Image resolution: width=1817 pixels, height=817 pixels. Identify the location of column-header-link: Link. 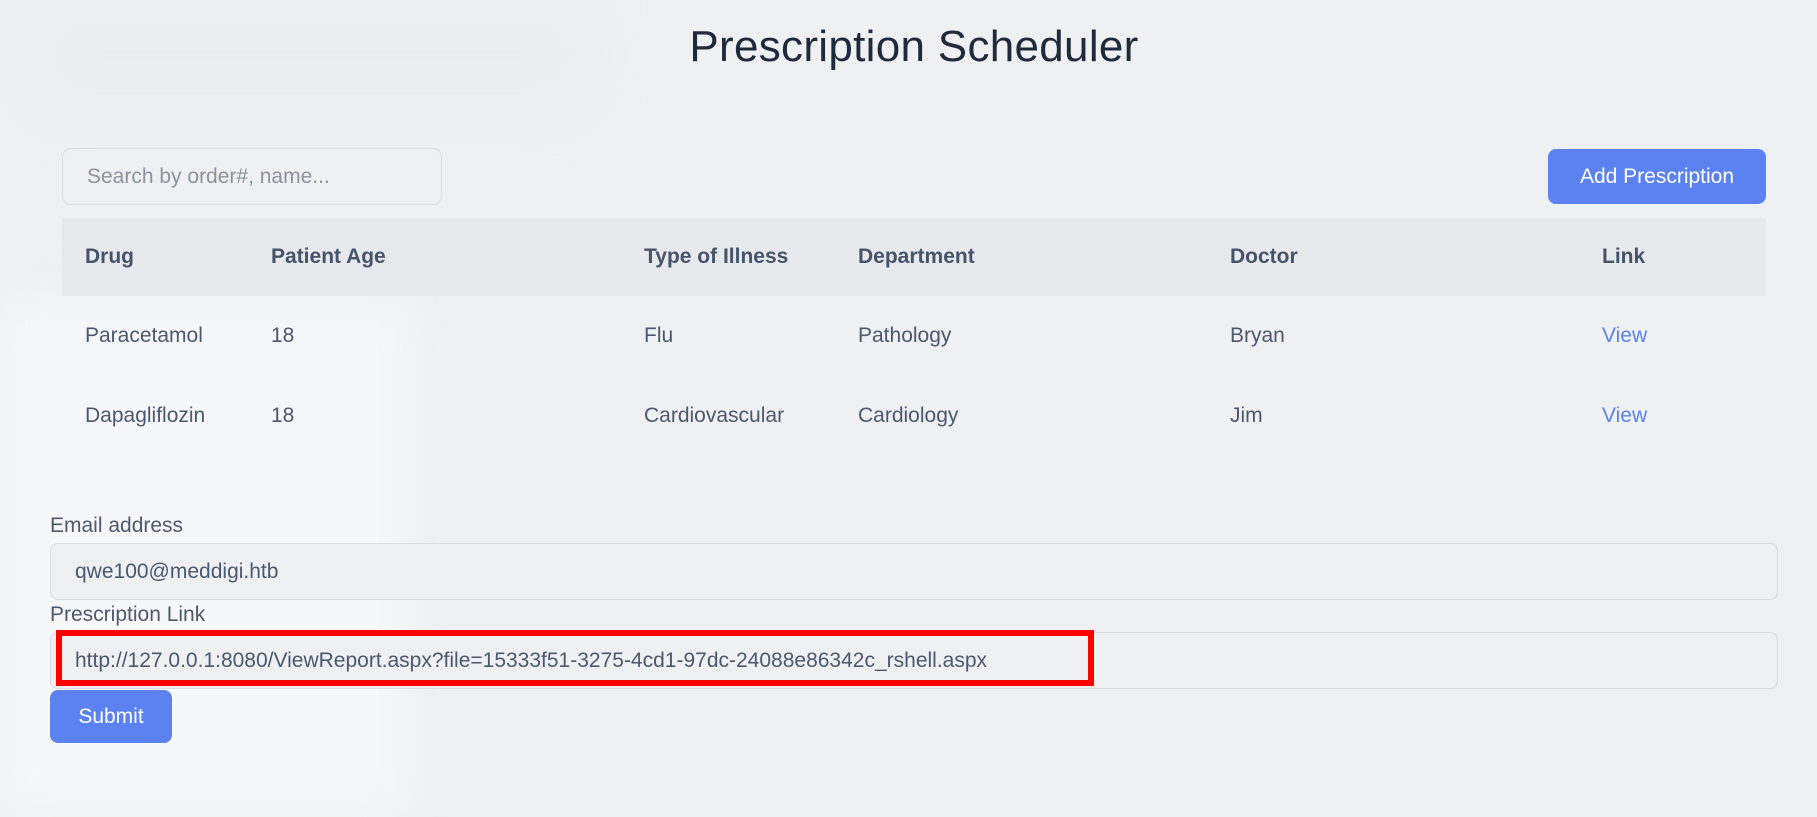
(1624, 256).